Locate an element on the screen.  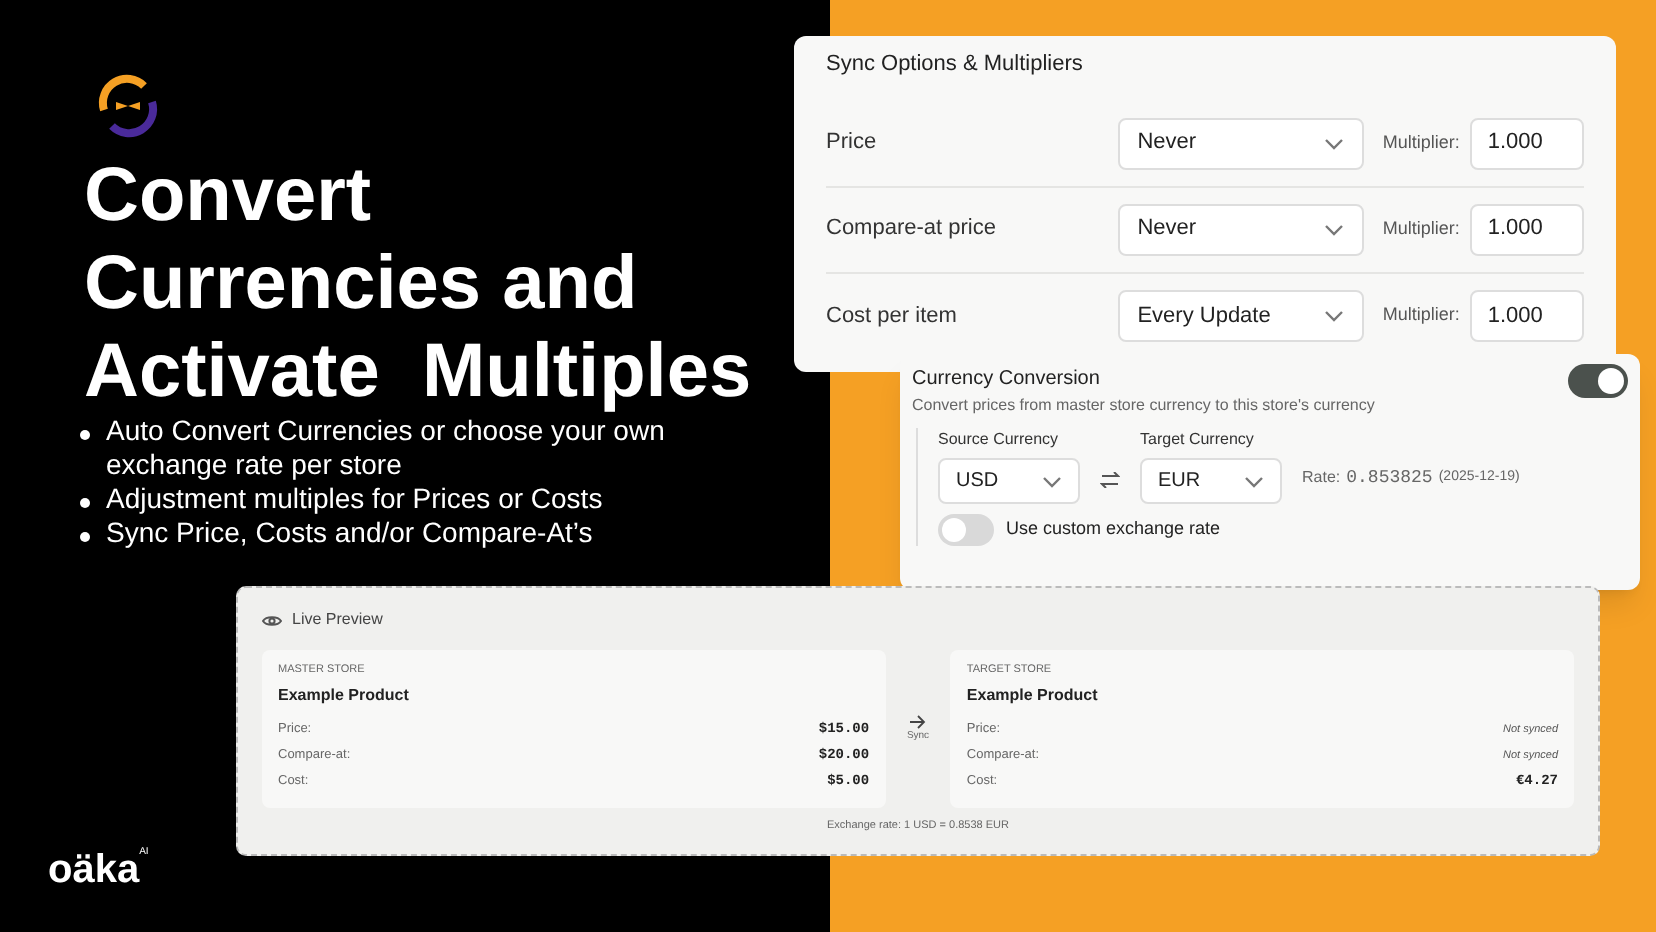
headline: Currencies and is located at coordinates (361, 284).